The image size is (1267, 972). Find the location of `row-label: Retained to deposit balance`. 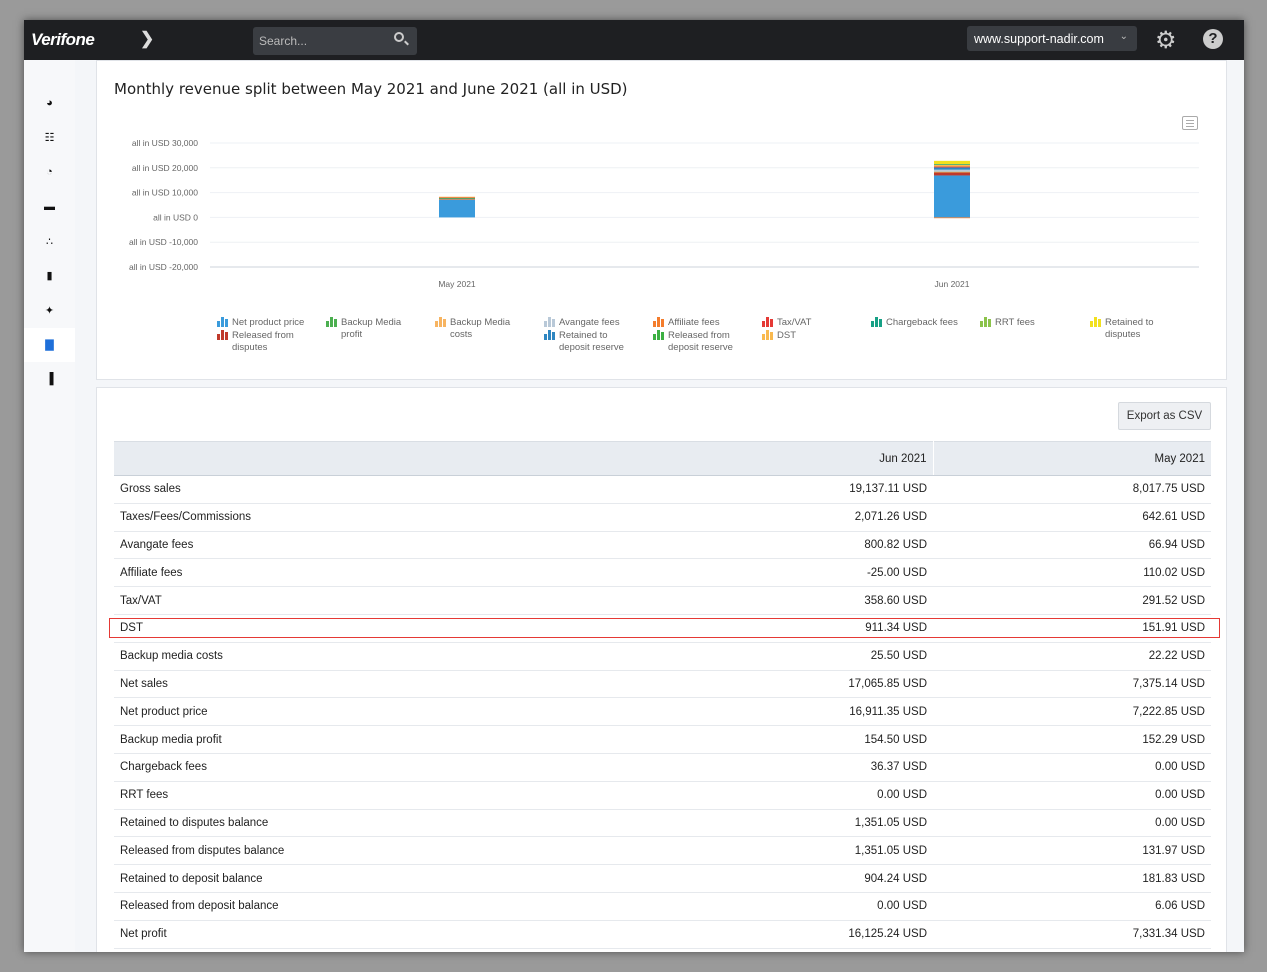

row-label: Retained to deposit balance is located at coordinates (374, 878).